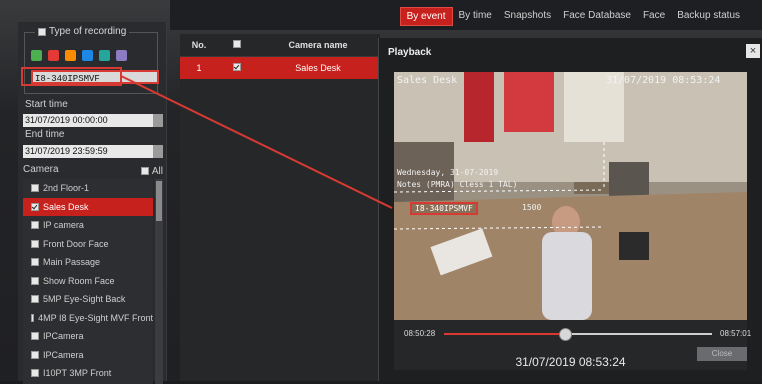 This screenshot has height=384, width=762. I want to click on camera-list-item: 5MP Eye-Sight Back, so click(88, 299).